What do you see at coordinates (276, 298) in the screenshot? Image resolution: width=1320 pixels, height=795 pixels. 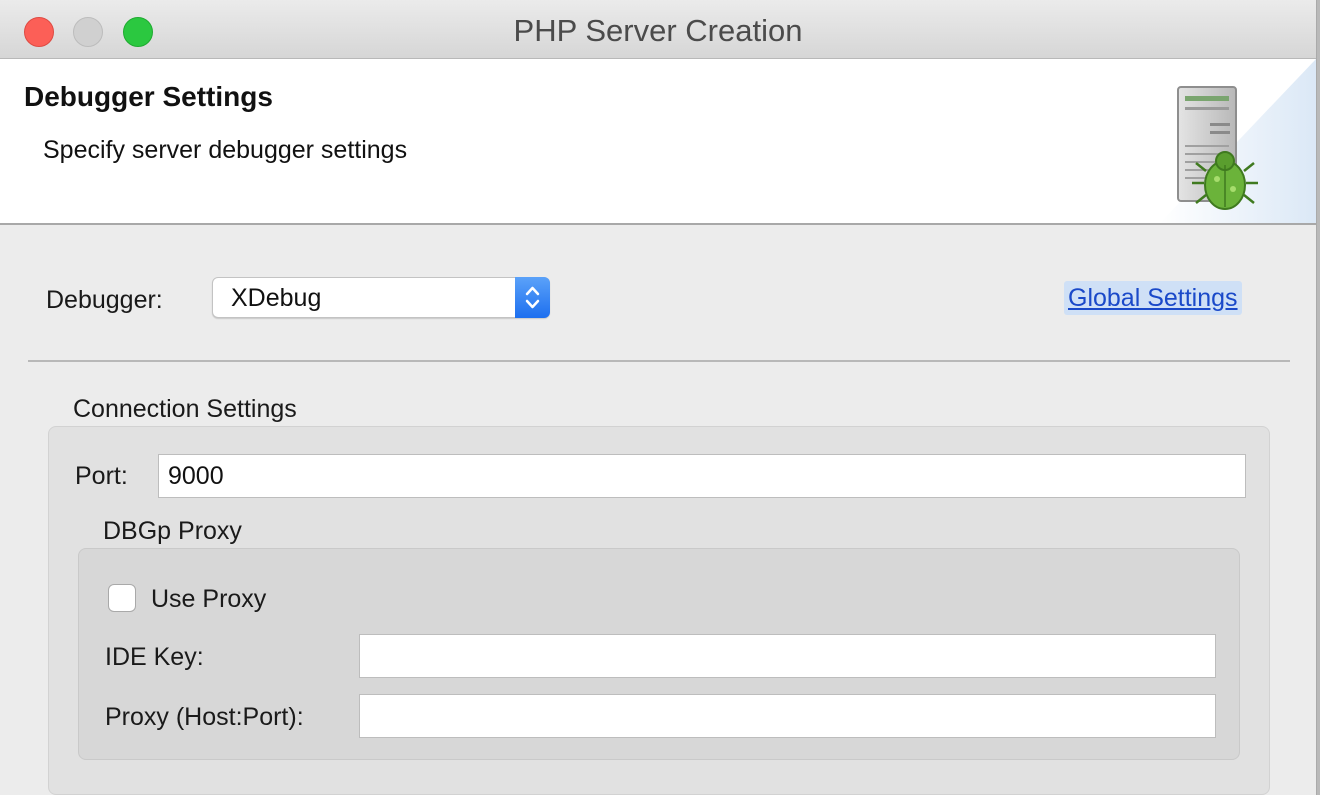 I see `debugger-selected-value: XDebug` at bounding box center [276, 298].